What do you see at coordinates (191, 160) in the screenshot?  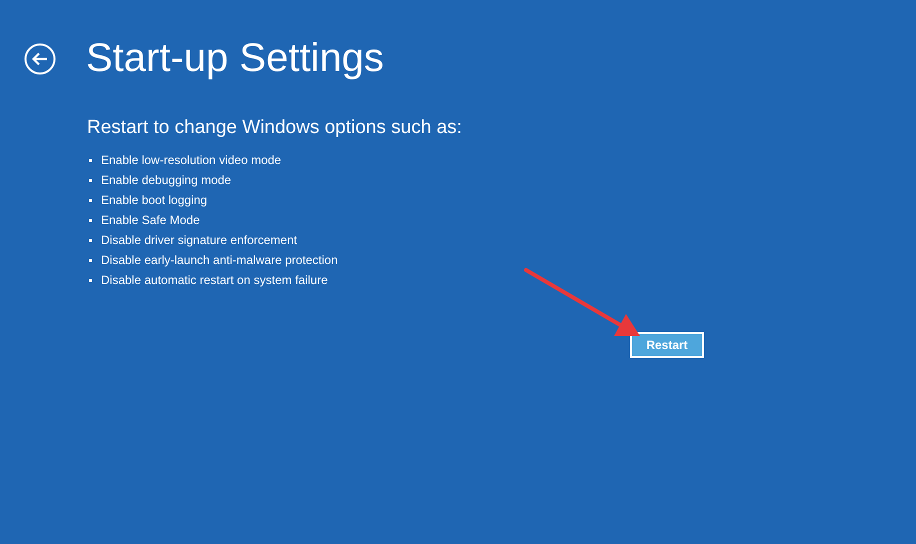 I see `option-text: Enable low-resolution video mode` at bounding box center [191, 160].